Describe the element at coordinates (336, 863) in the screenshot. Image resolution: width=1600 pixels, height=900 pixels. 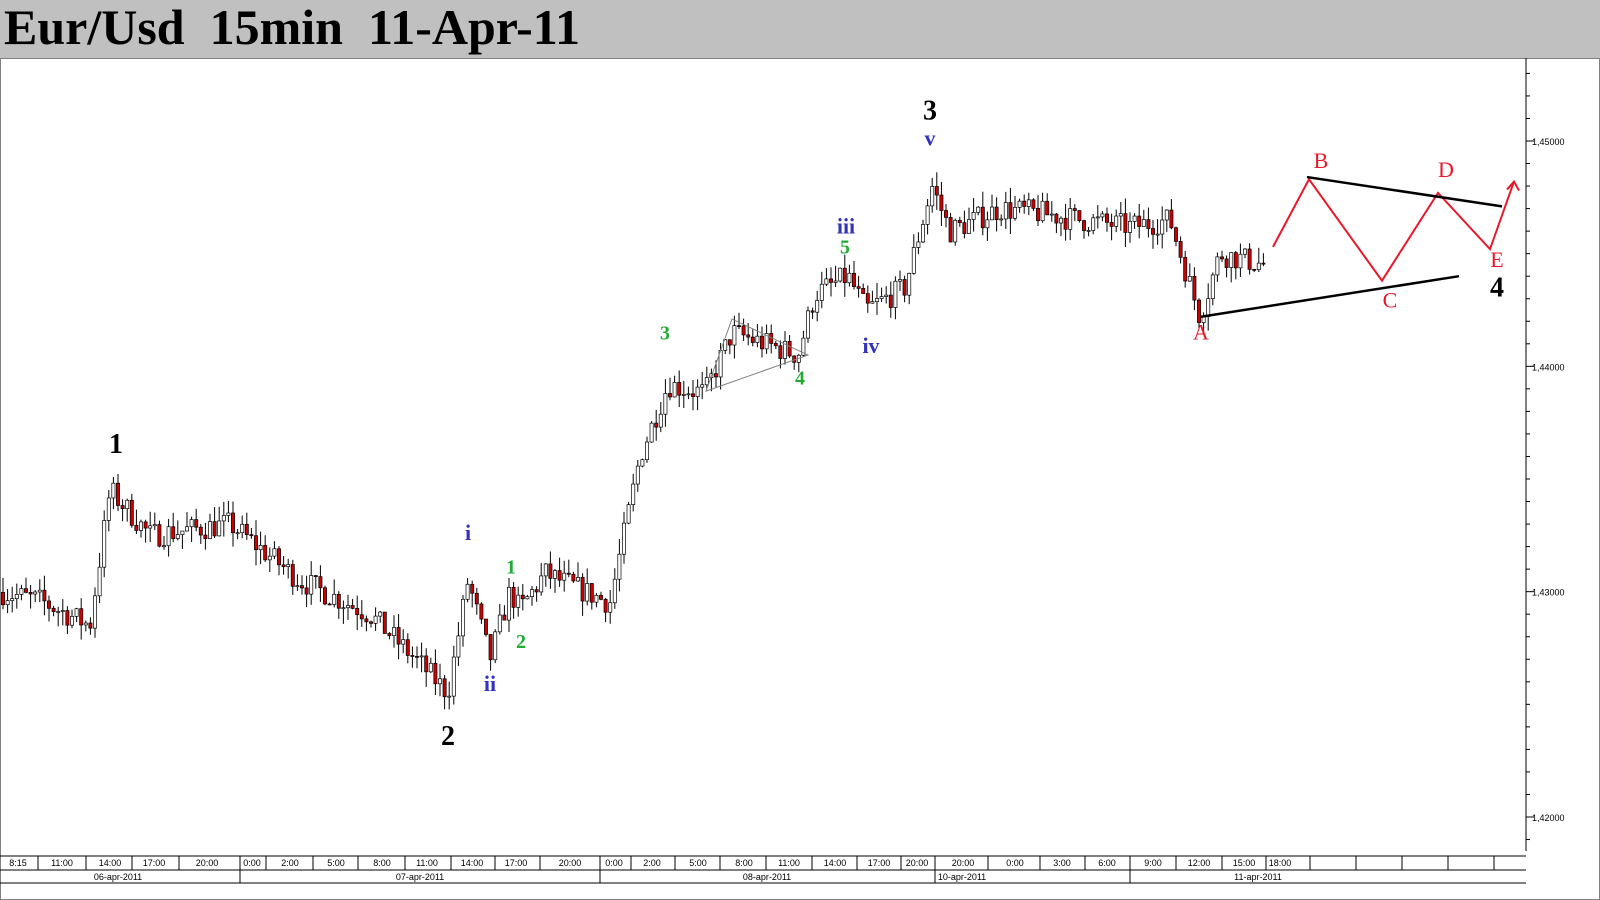
I see `x-time-label: 5:00` at that location.